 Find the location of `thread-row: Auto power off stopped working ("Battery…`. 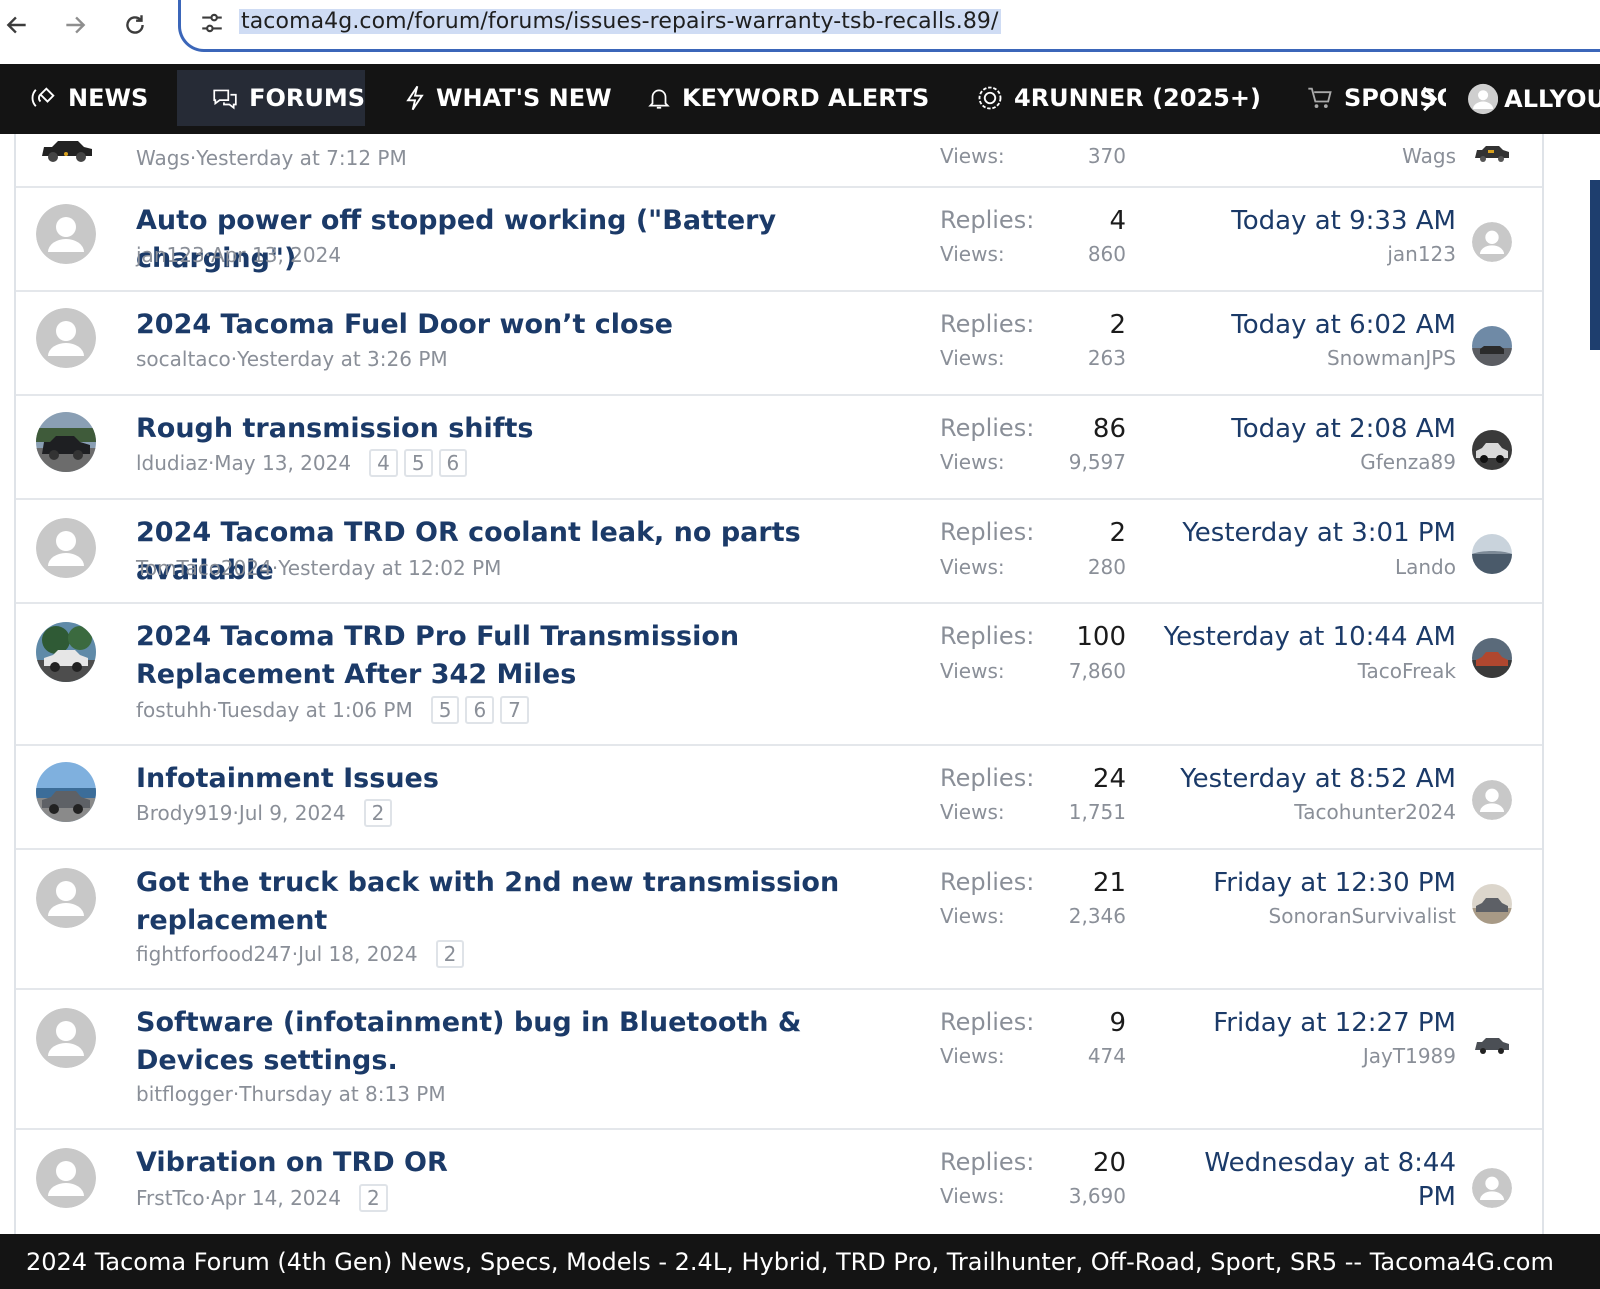

thread-row: Auto power off stopped working ("Battery… is located at coordinates (779, 240).